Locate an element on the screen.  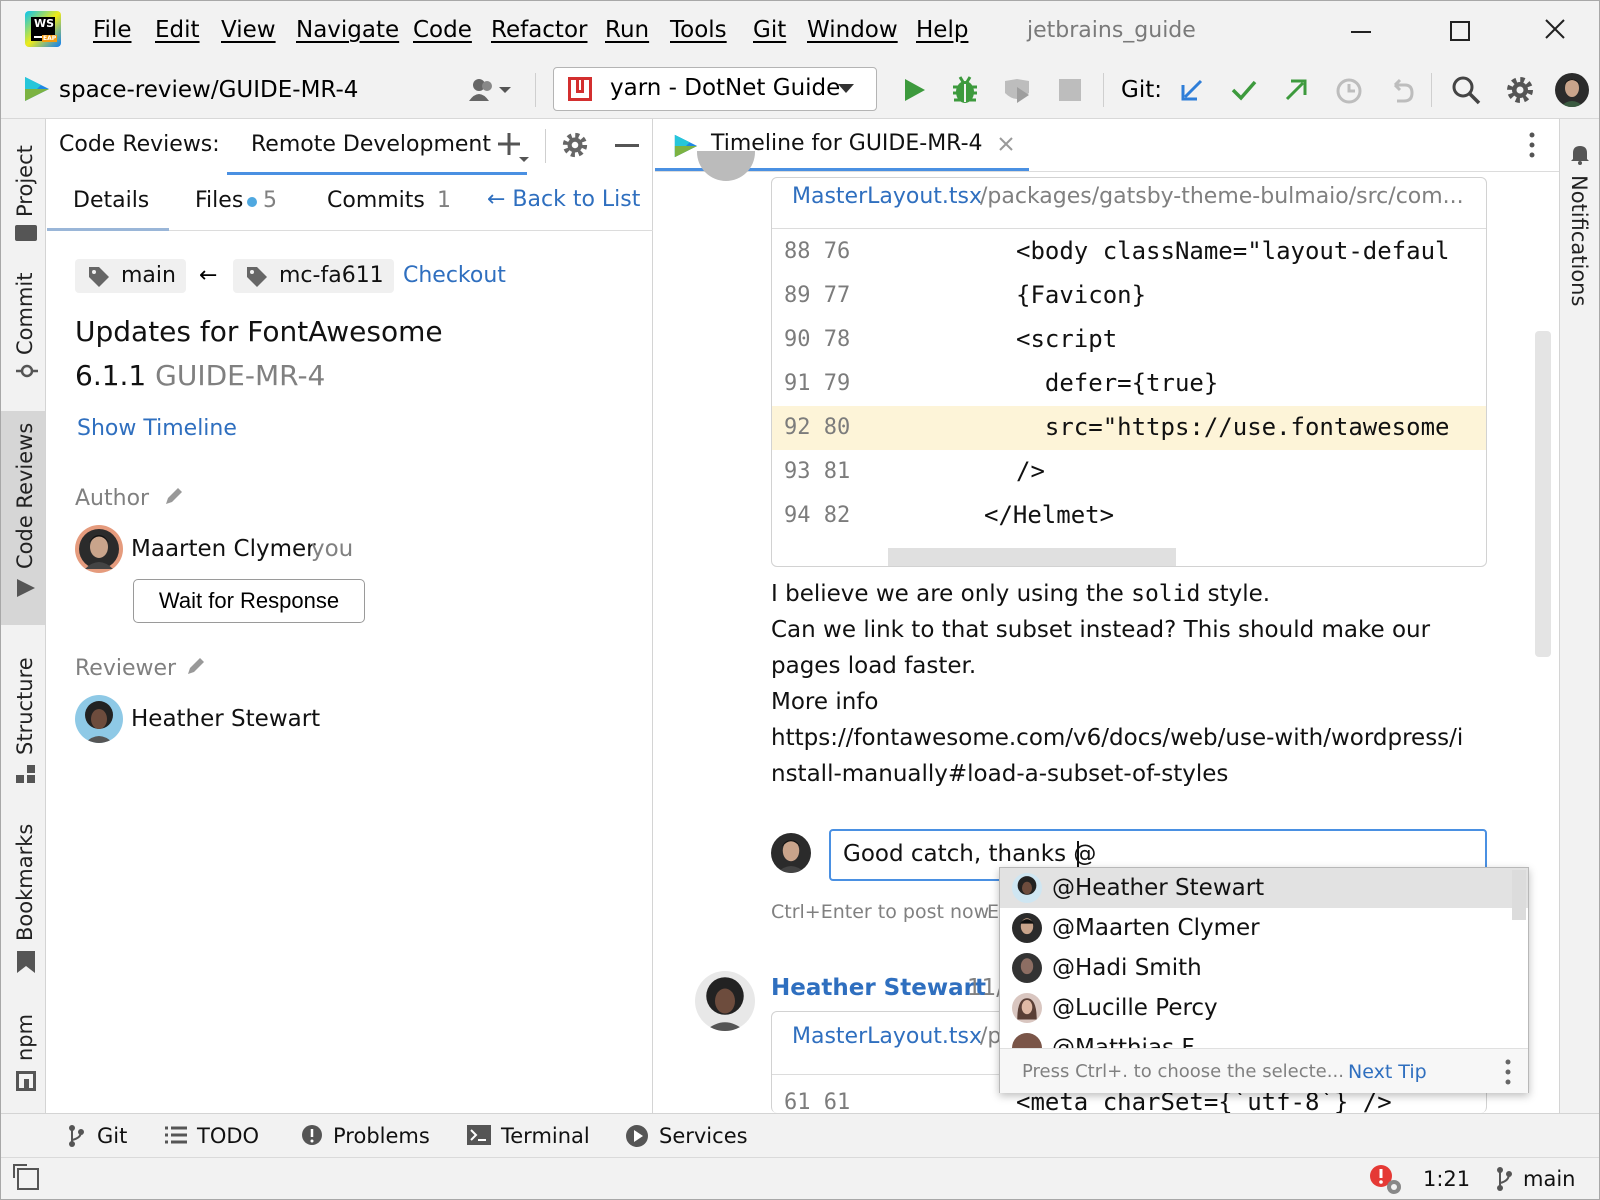
git-commit-icon is located at coordinates (1244, 90).